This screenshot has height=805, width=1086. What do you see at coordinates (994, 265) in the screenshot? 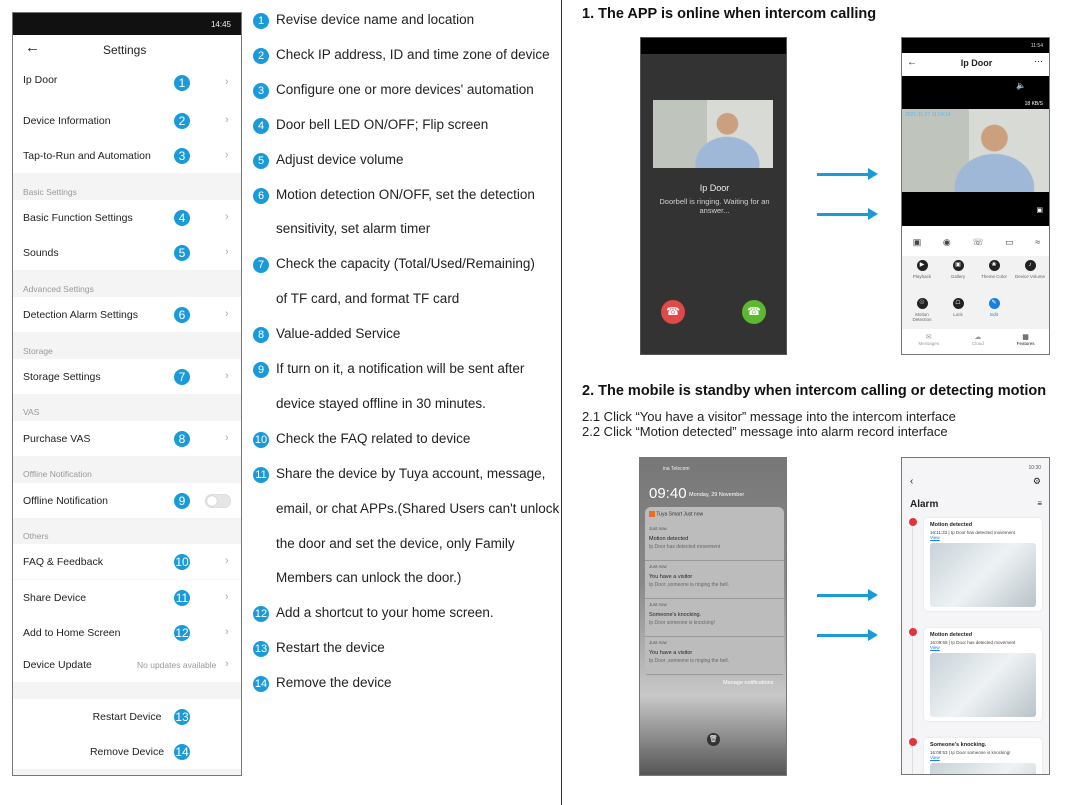
I see `theme-color-icon: ❀` at bounding box center [994, 265].